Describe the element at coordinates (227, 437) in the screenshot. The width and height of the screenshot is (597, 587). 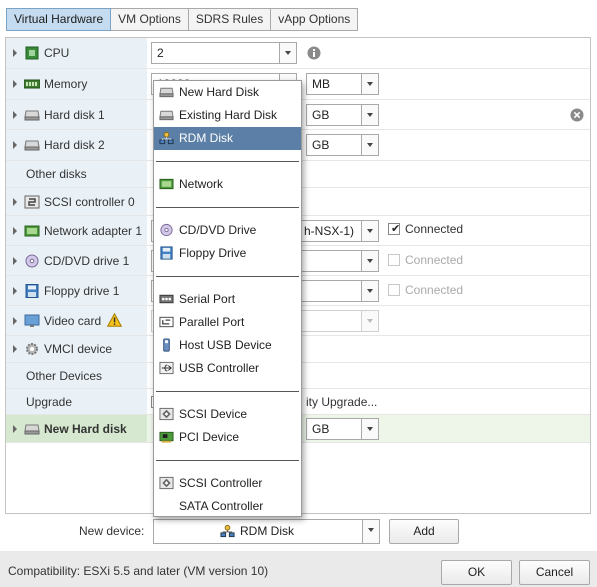
I see `menu-item-pci-device: PCI Device` at that location.